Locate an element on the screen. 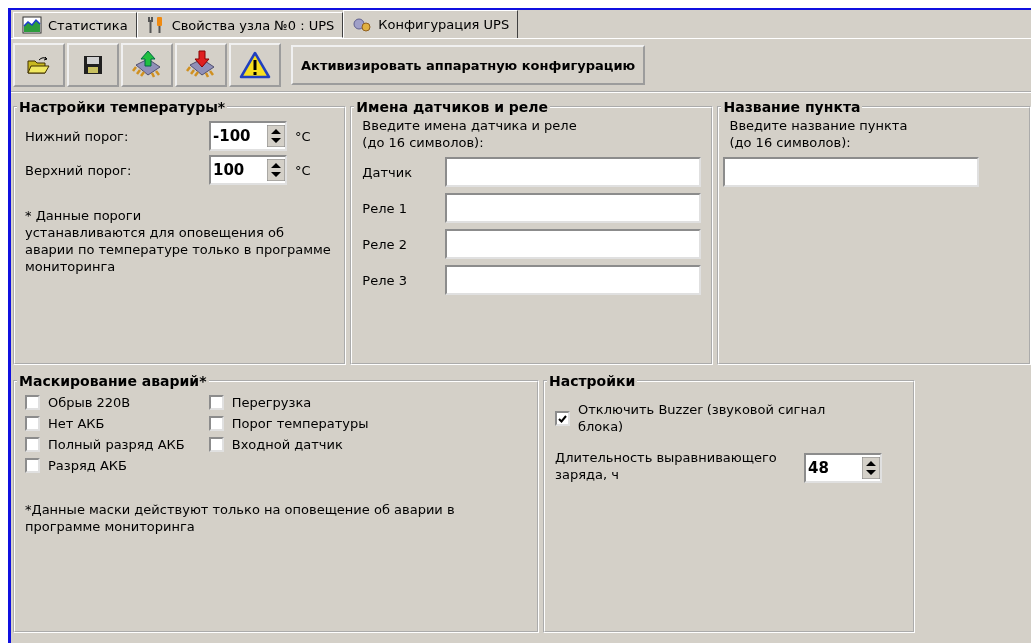 The image size is (1031, 643). gears-icon is located at coordinates (362, 24).